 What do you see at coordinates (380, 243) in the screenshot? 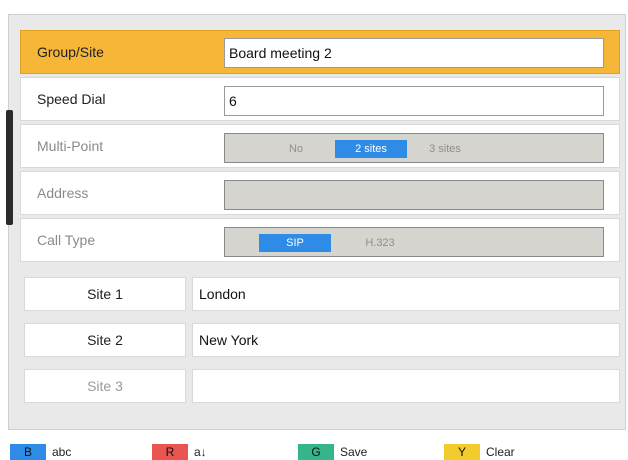
I see `call-type-option-h323: H.323` at bounding box center [380, 243].